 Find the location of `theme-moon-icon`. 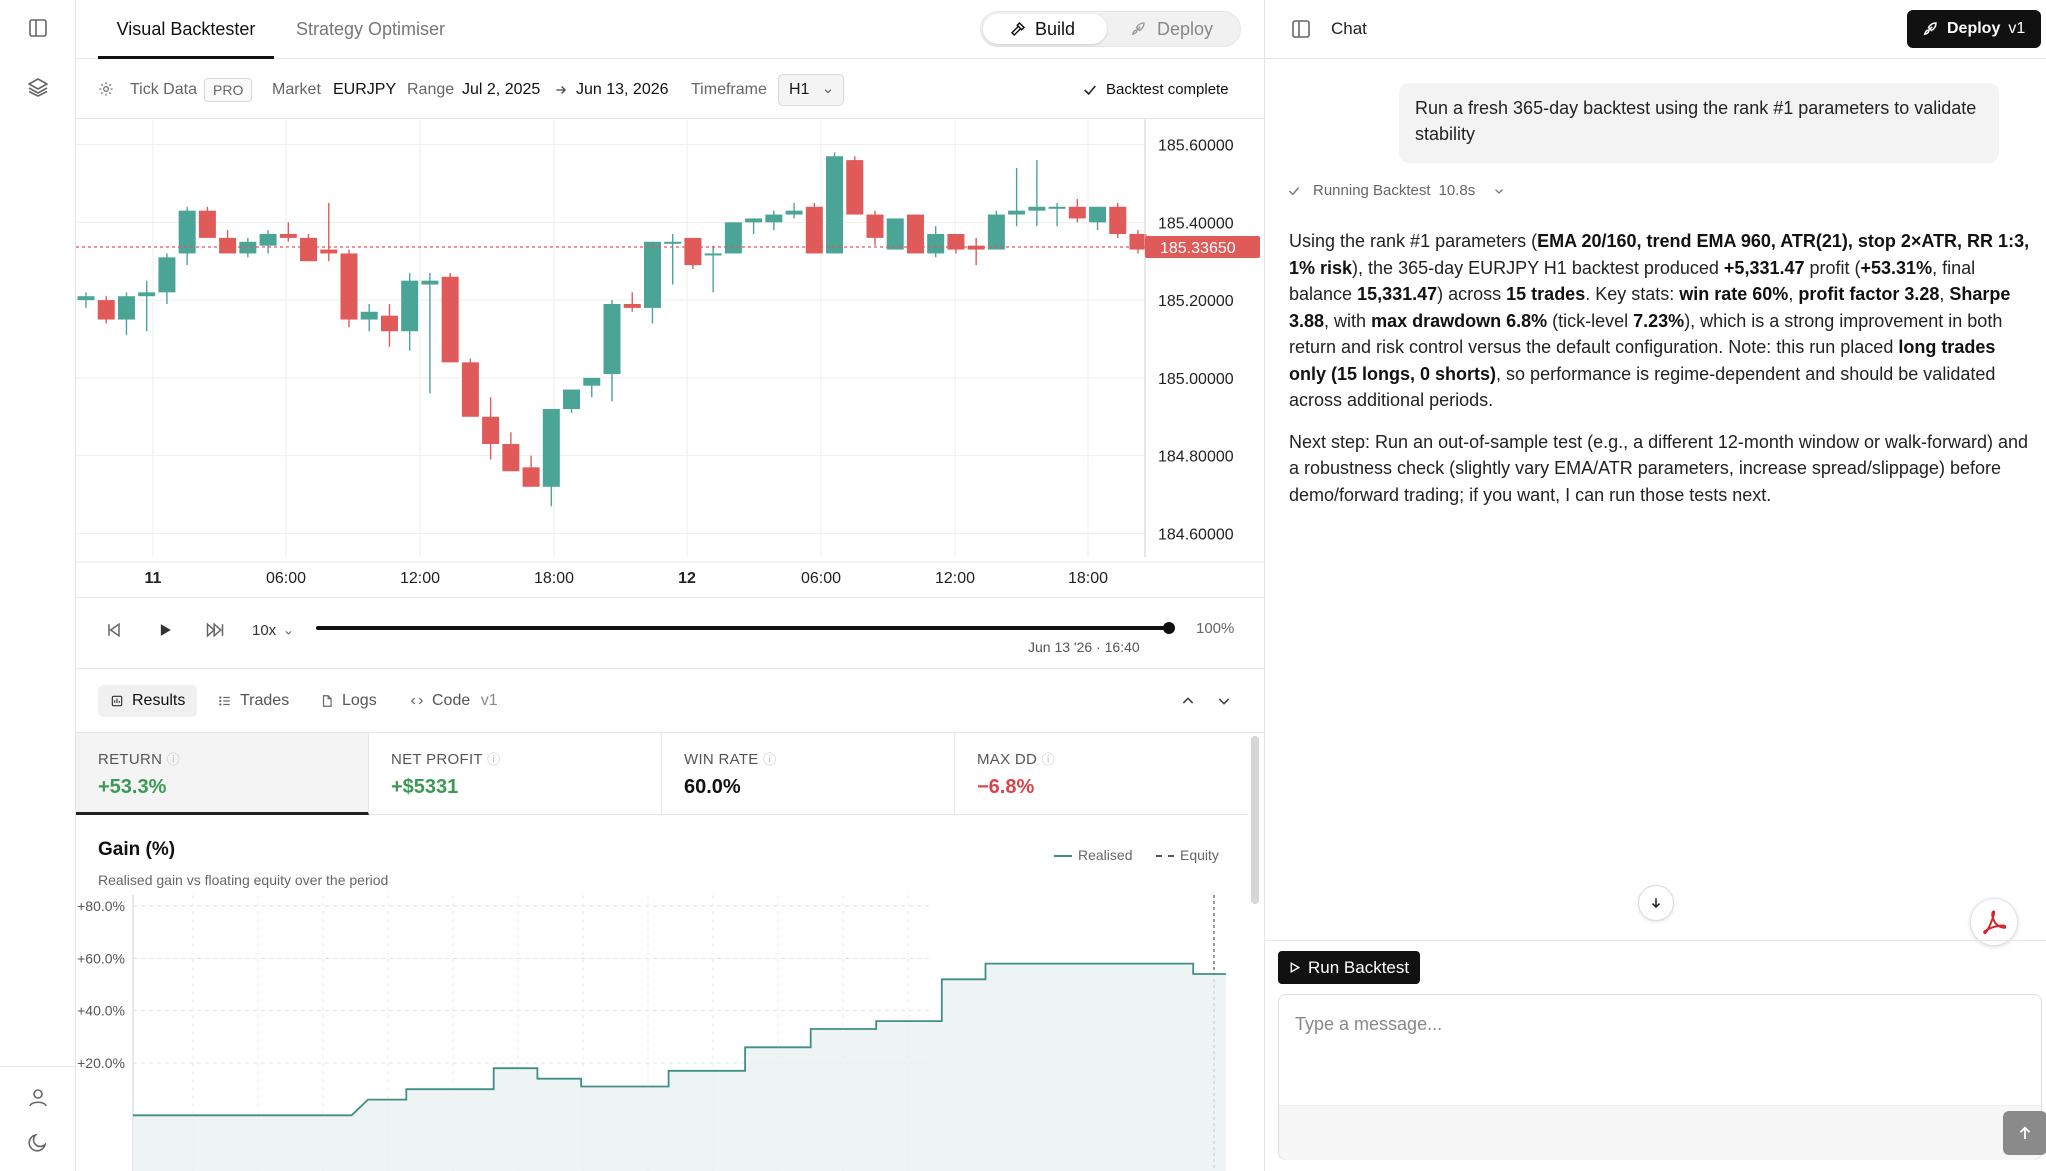

theme-moon-icon is located at coordinates (38, 1142).